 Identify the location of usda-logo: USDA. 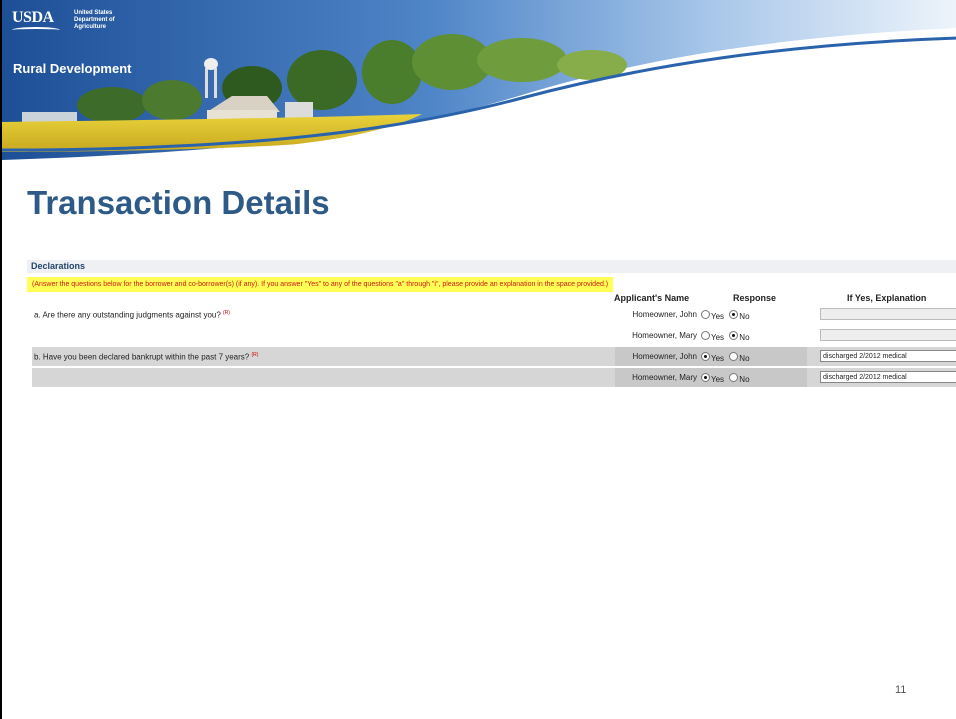
(36, 21).